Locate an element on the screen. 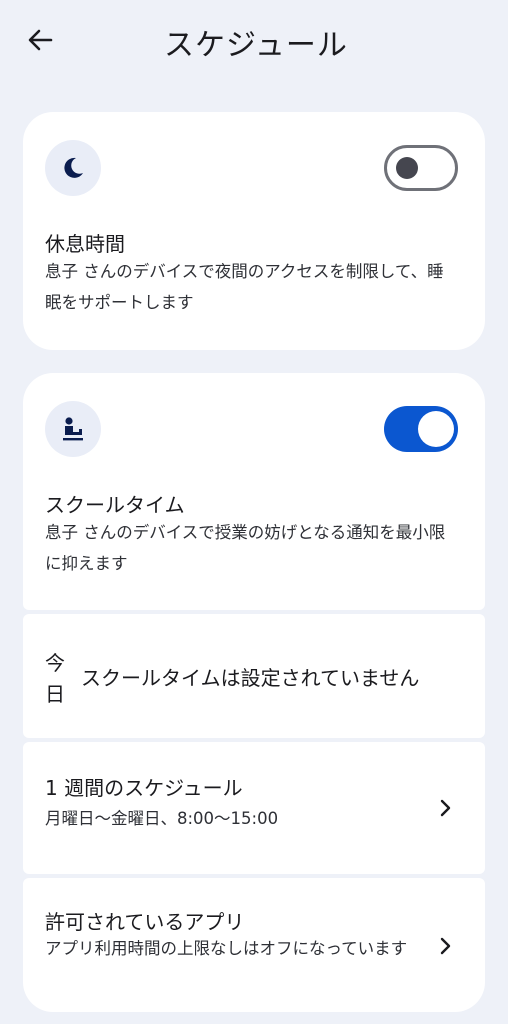  arrow-left-icon is located at coordinates (40, 40).